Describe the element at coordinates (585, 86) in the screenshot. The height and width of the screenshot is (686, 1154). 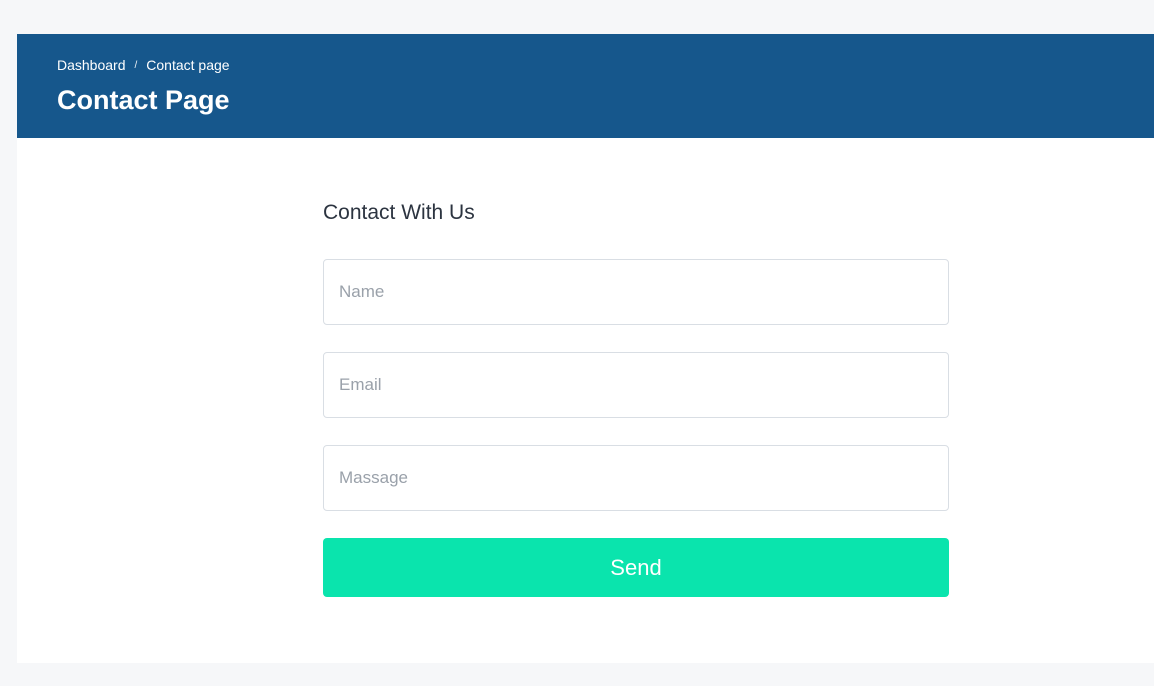
I see `page-header: Dashboard / Contact page Contact Page` at that location.